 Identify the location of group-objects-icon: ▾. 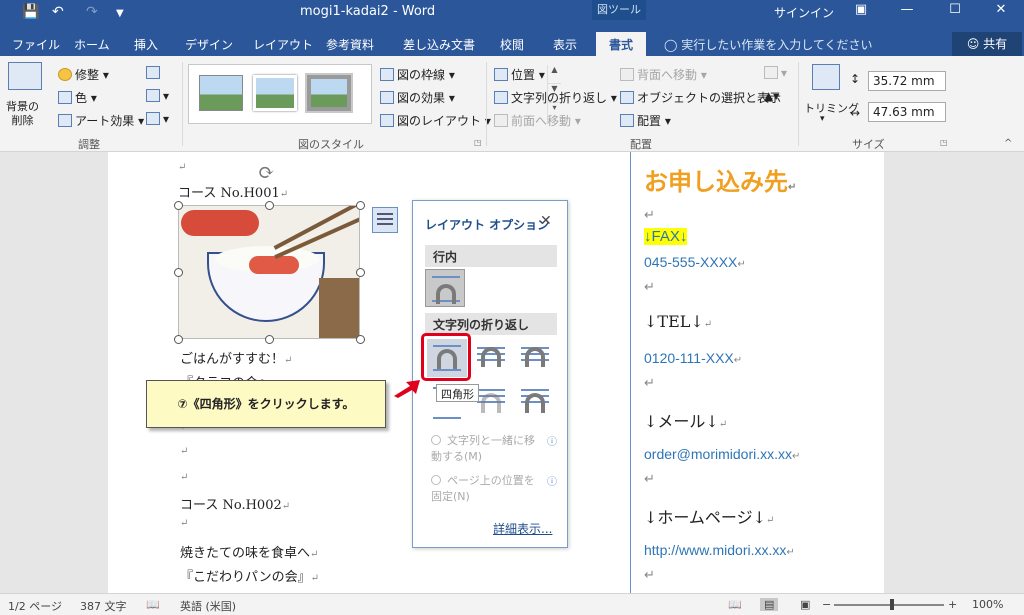
(775, 73).